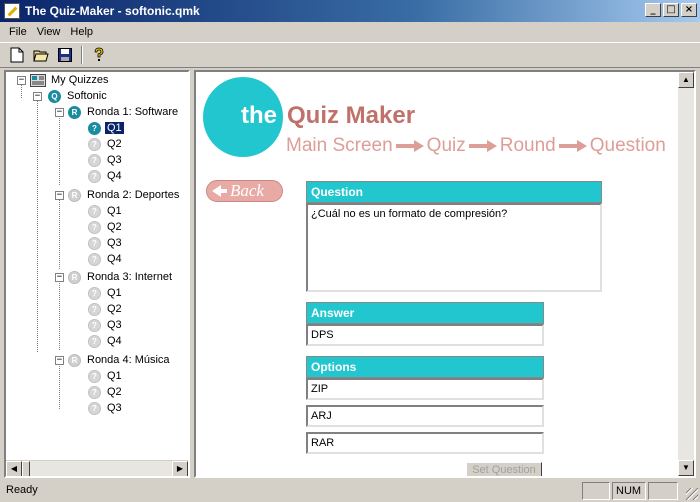  I want to click on expander-round-4: −, so click(59, 360).